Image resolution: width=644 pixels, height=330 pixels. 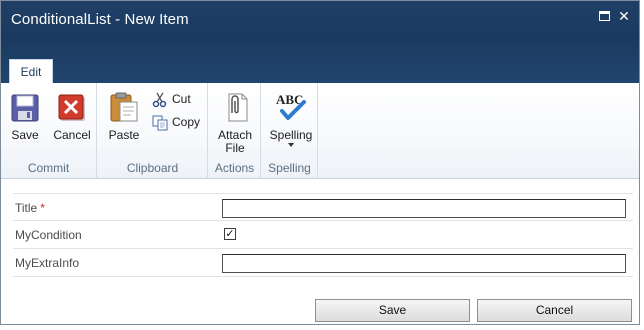 I want to click on save-disk-icon, so click(x=25, y=108).